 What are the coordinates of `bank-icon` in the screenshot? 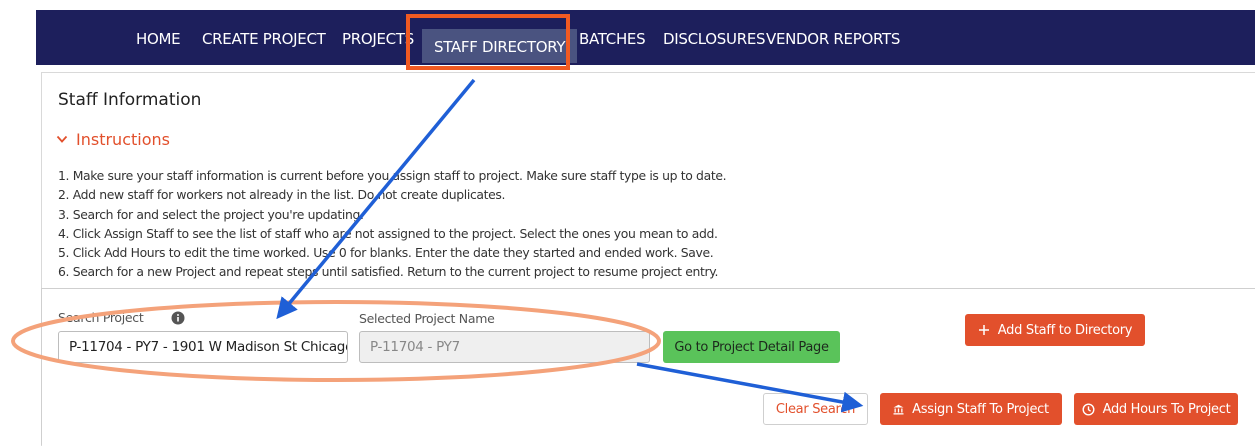 It's located at (898, 409).